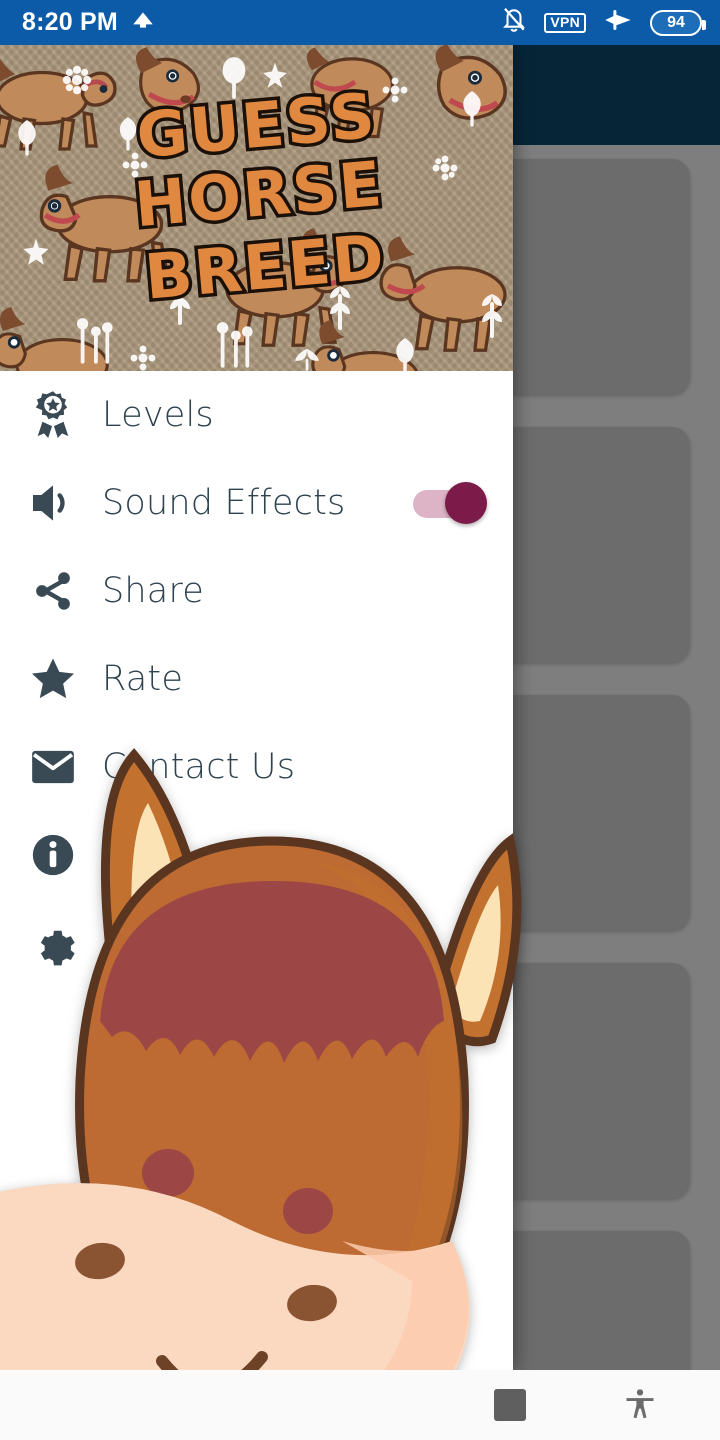 This screenshot has height=1440, width=720. I want to click on drawer-item-share: Share, so click(256, 591).